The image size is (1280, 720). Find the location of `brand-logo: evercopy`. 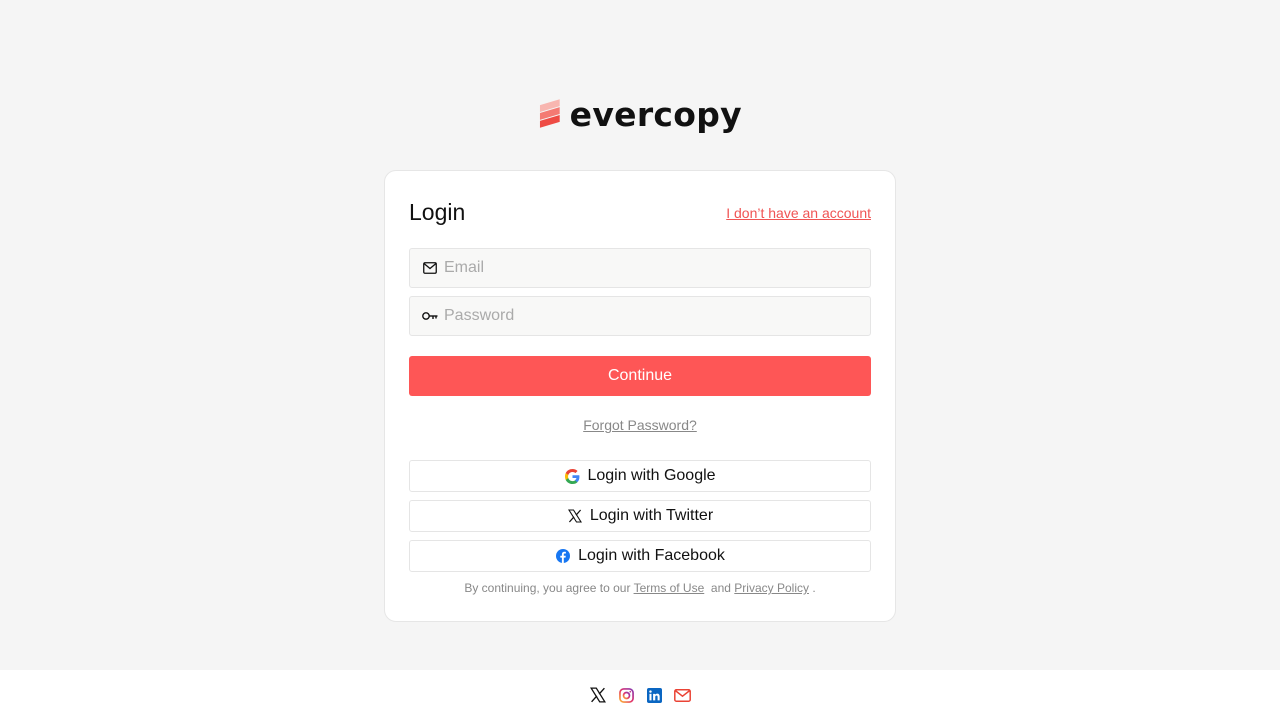

brand-logo: evercopy is located at coordinates (640, 114).